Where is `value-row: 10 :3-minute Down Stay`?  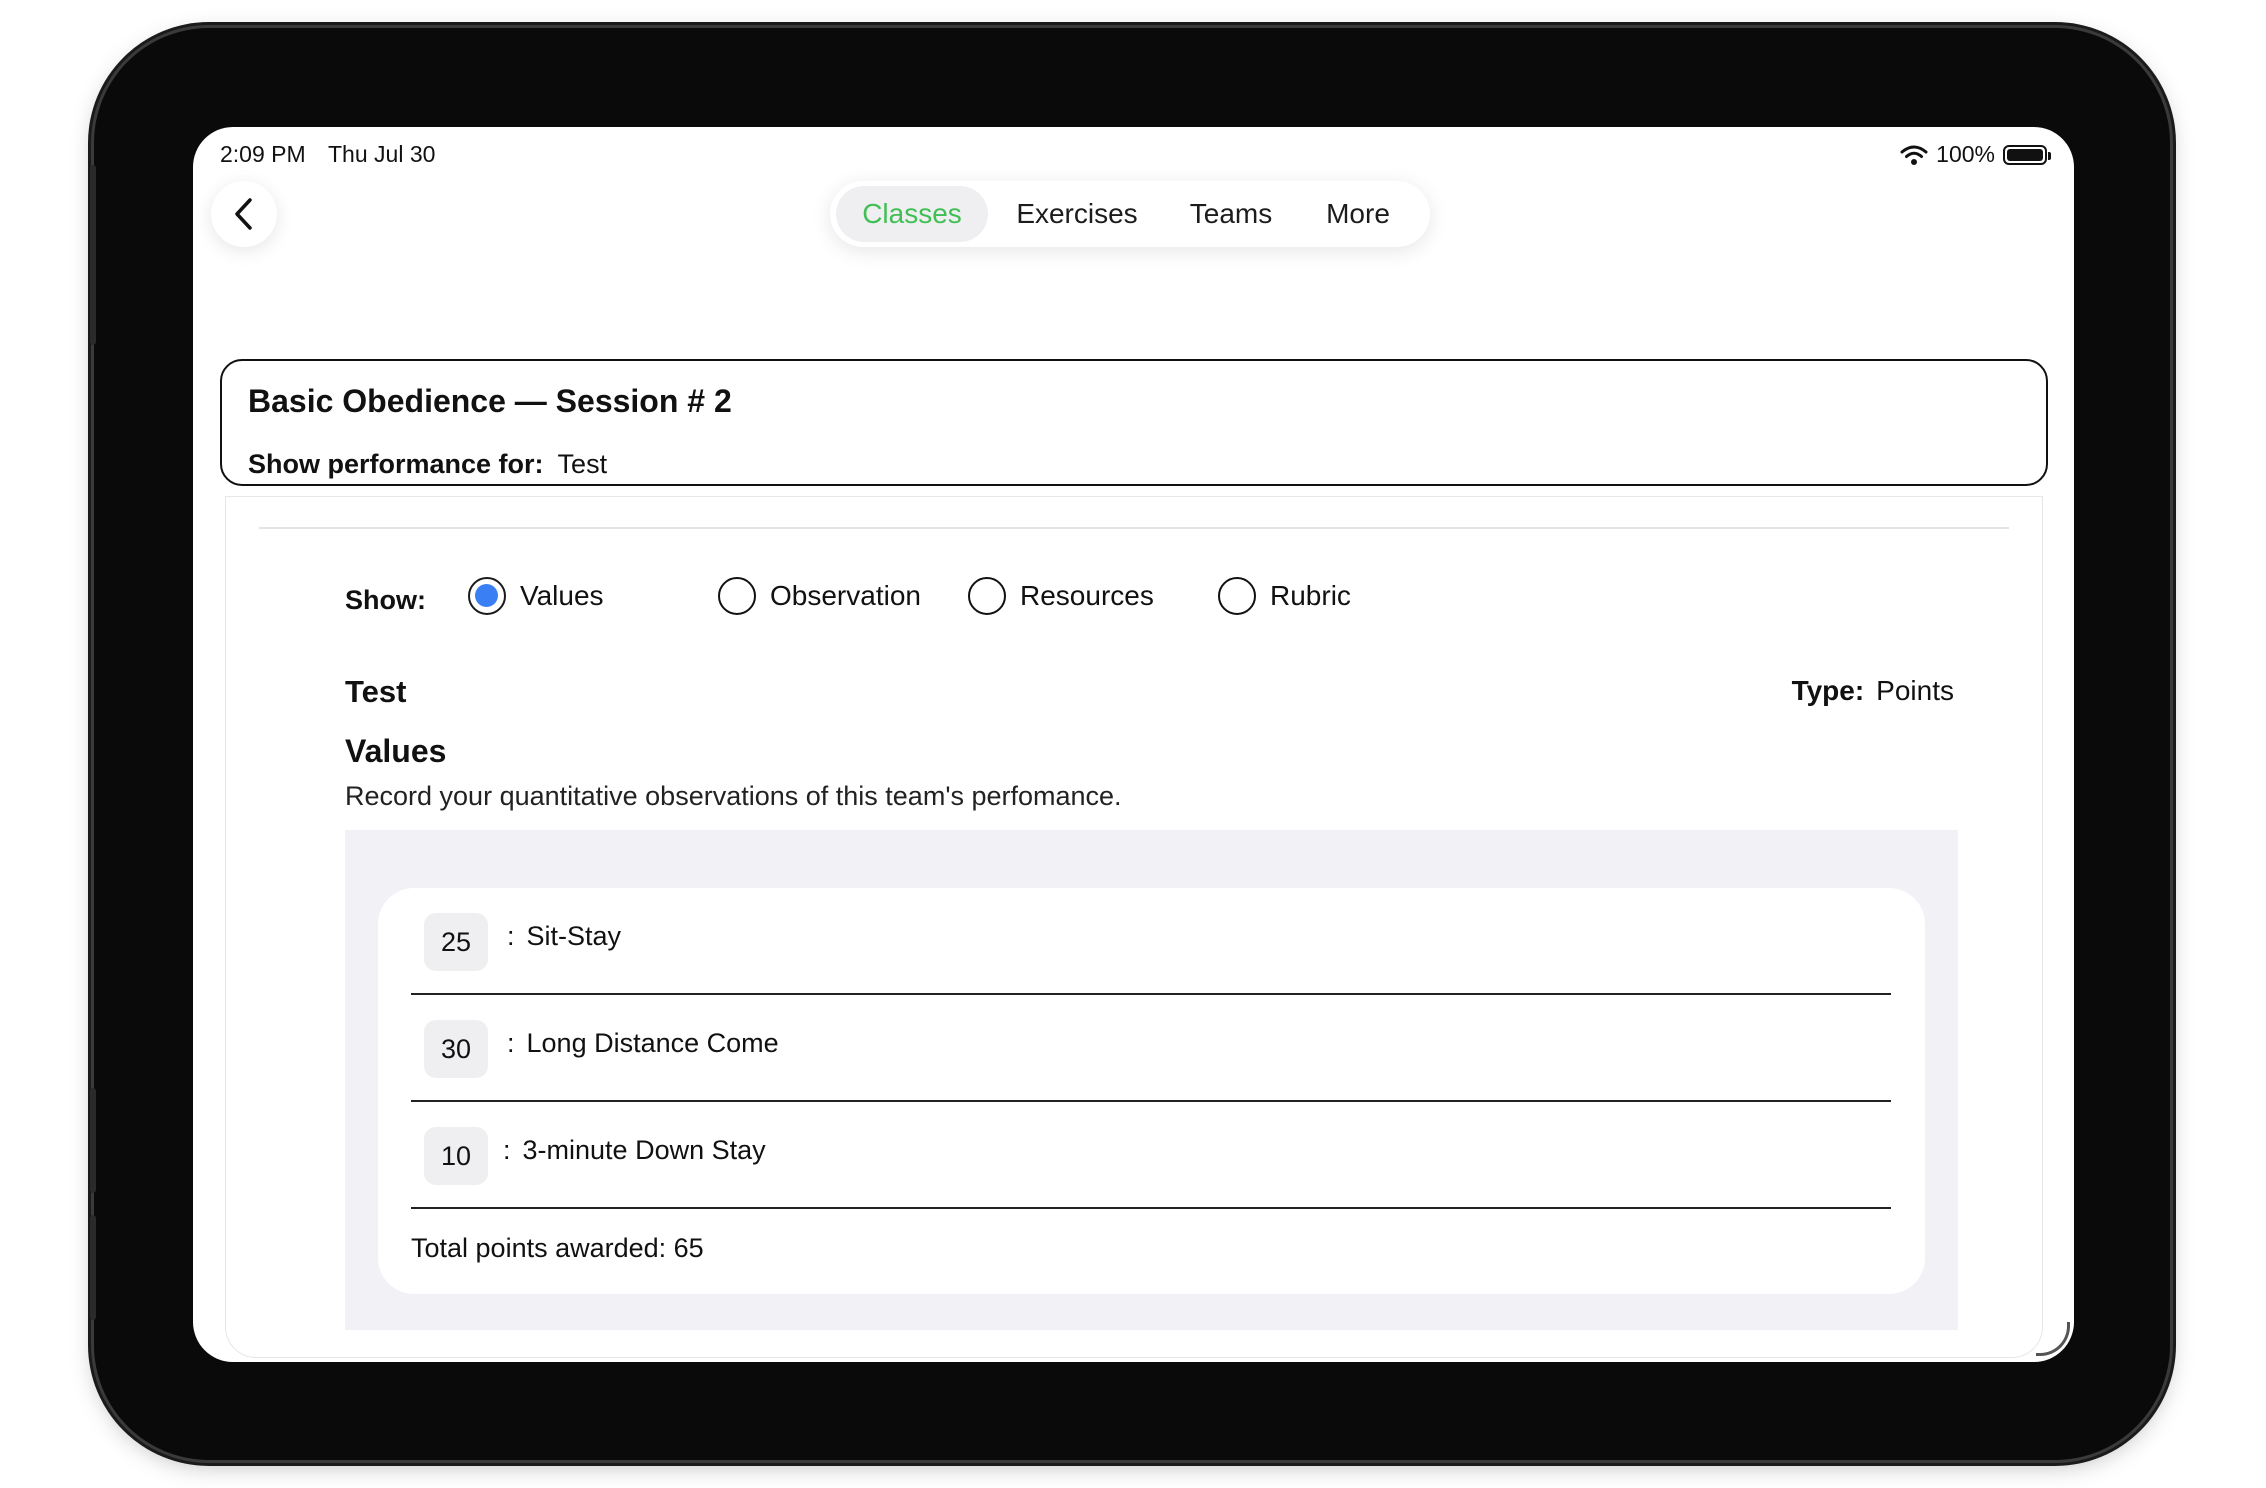
value-row: 10 :3-minute Down Stay is located at coordinates (1151, 1155).